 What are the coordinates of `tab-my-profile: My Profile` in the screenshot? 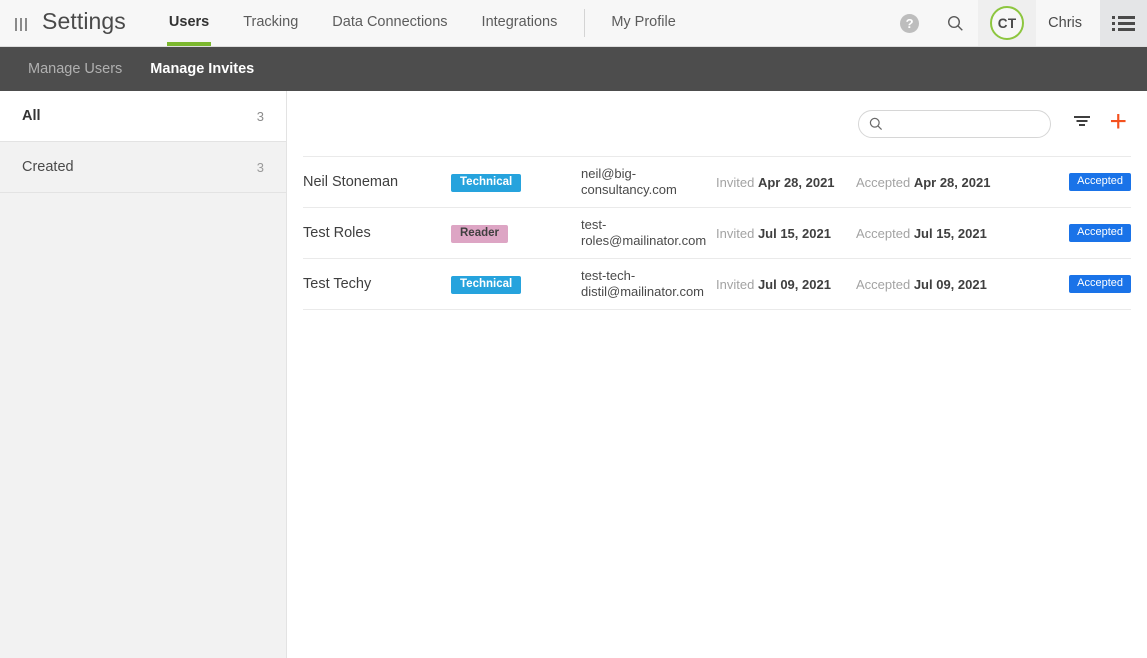 It's located at (643, 23).